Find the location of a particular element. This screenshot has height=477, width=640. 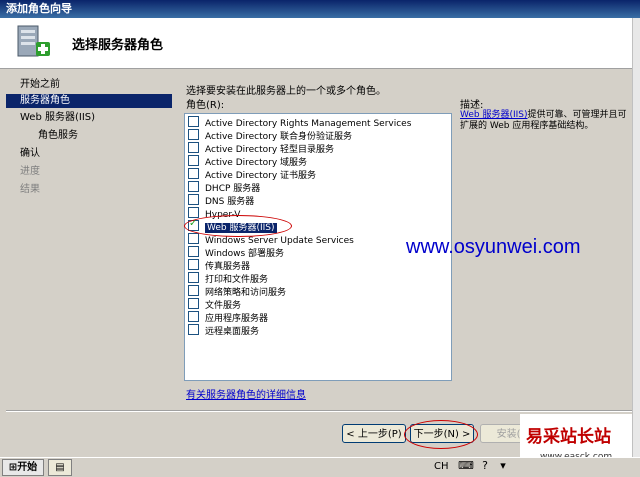

nav-item-confirmation: 确认 is located at coordinates (89, 154).